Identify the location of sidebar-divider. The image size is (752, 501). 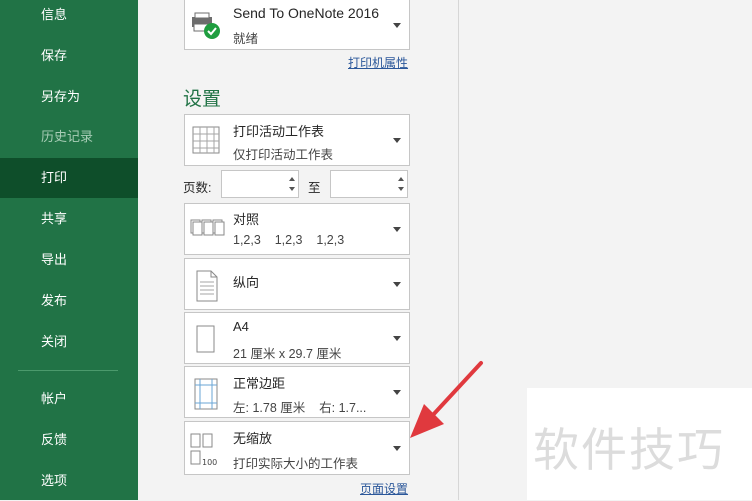
(68, 370).